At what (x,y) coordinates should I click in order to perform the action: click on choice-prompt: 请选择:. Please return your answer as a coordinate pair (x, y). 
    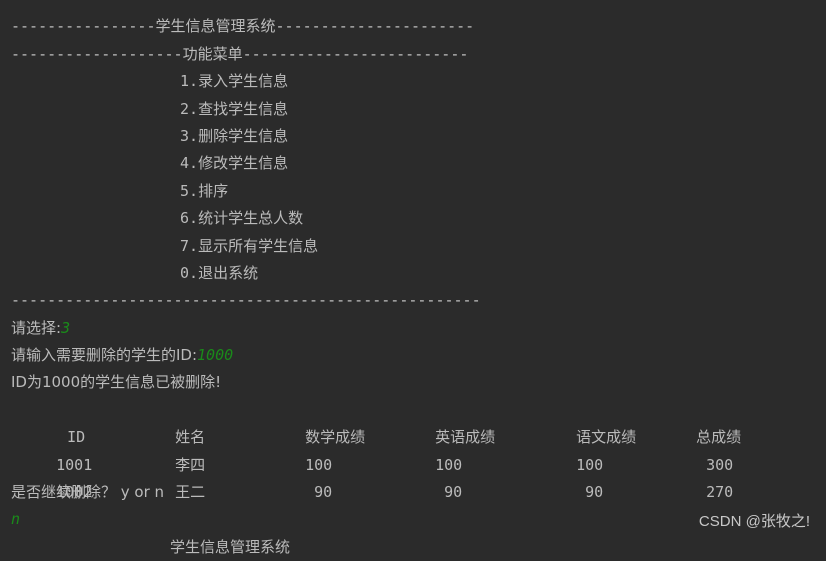
    Looking at the image, I should click on (36, 327).